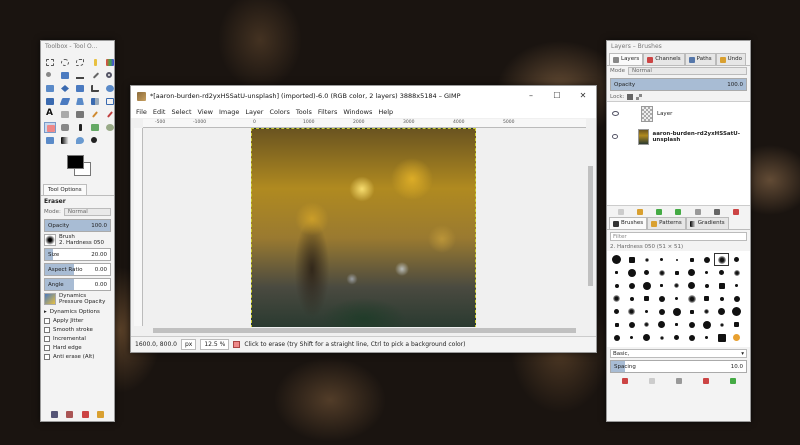 The height and width of the screenshot is (445, 800). Describe the element at coordinates (77, 240) in the screenshot. I see `brush-row: Brush 2. Hardness 050` at that location.